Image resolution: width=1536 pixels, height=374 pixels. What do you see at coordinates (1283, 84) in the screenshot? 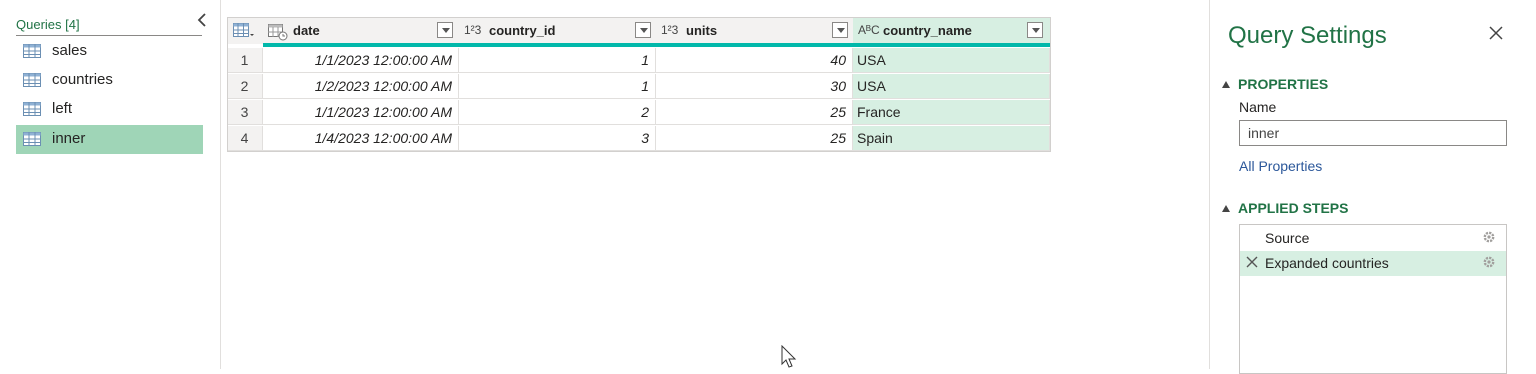
I see `properties-heading-label: PROPERTIES` at bounding box center [1283, 84].